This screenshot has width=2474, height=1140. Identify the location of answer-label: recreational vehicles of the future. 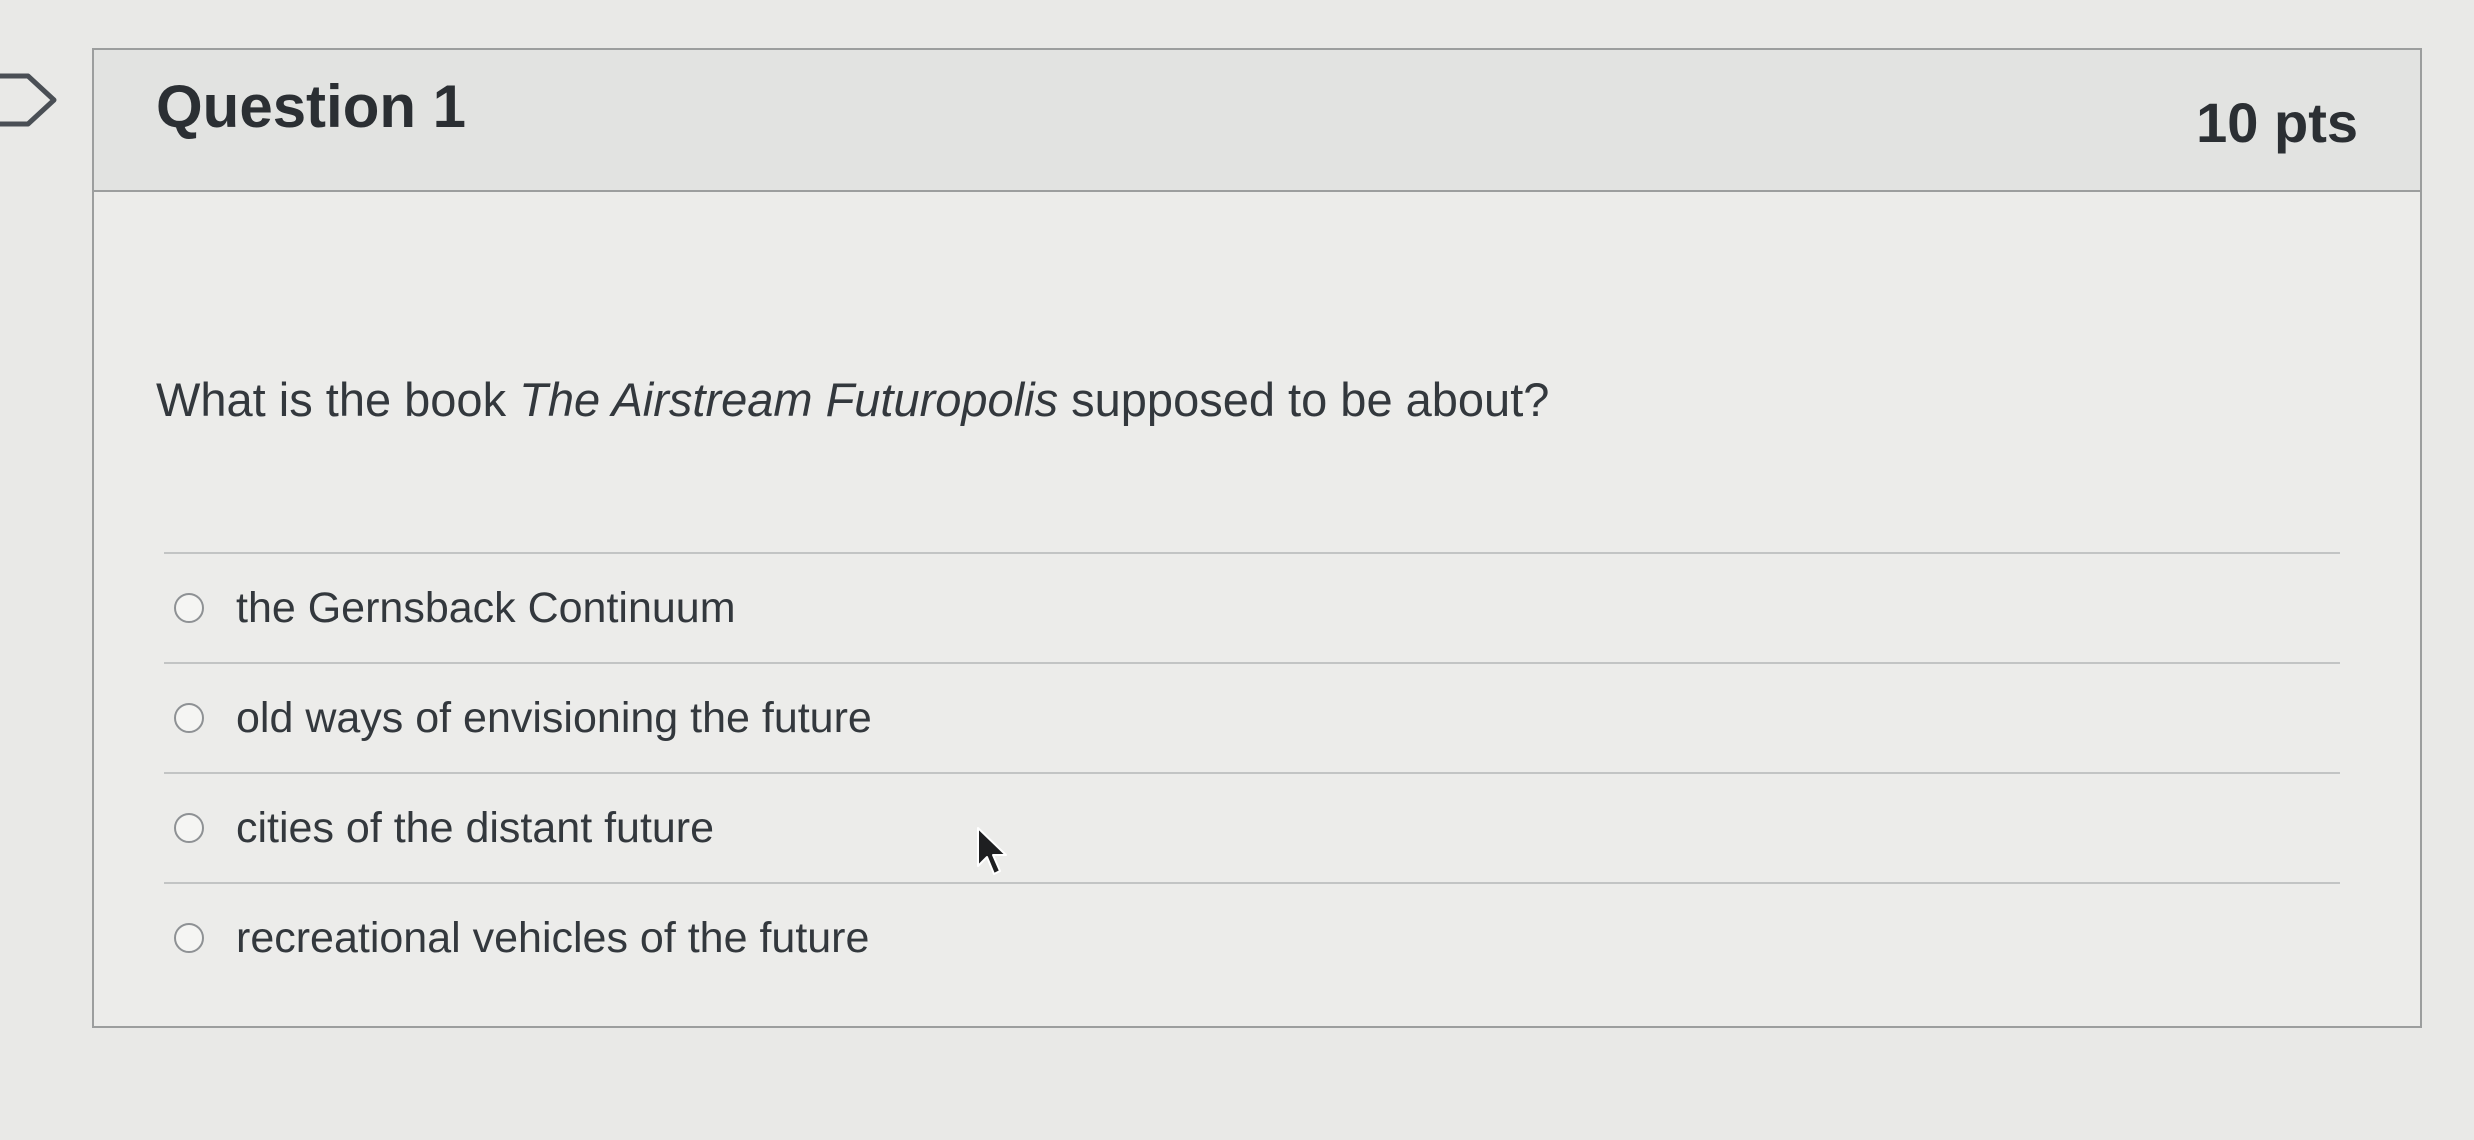
(552, 938).